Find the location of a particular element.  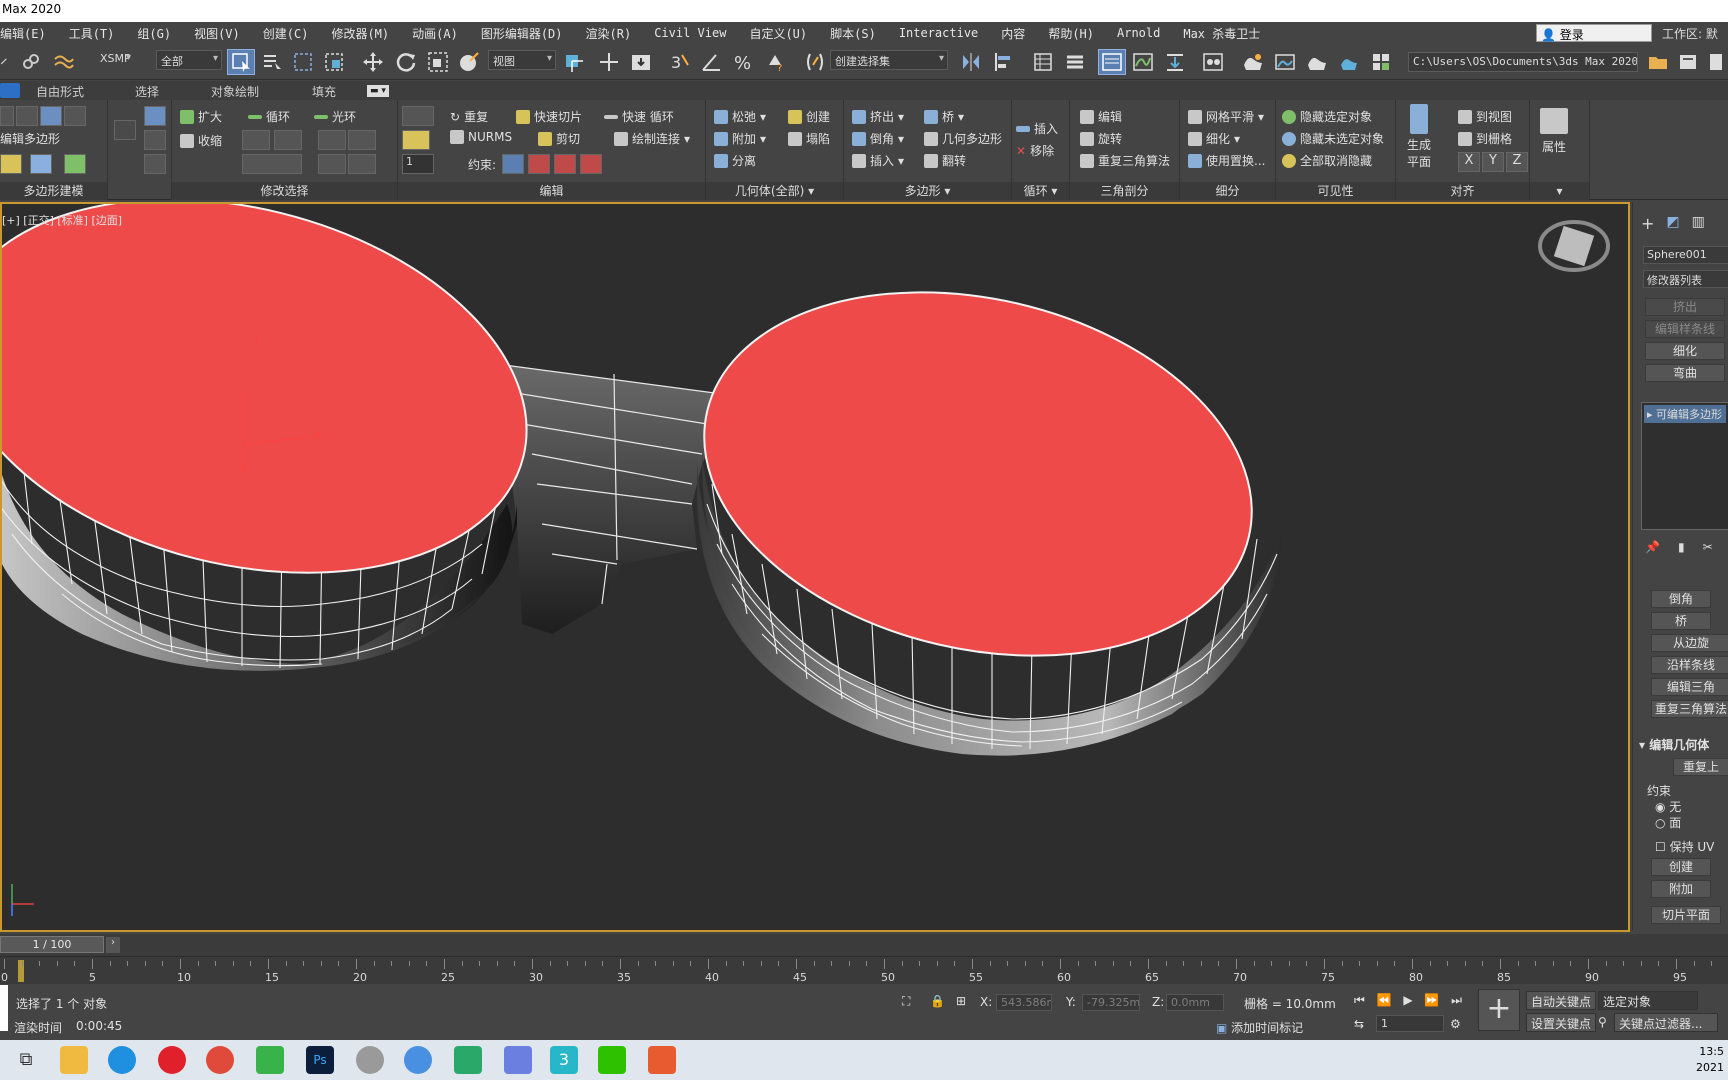

hierarchy-tab-icon: ▥ is located at coordinates (1698, 223).